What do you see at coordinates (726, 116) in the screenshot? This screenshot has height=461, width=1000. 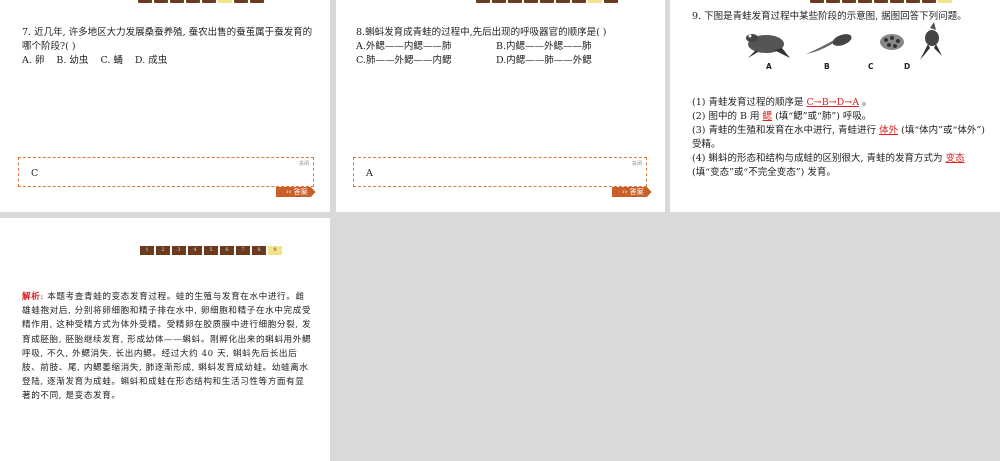 I see `sub2-text: (2) 图中的 B 用` at bounding box center [726, 116].